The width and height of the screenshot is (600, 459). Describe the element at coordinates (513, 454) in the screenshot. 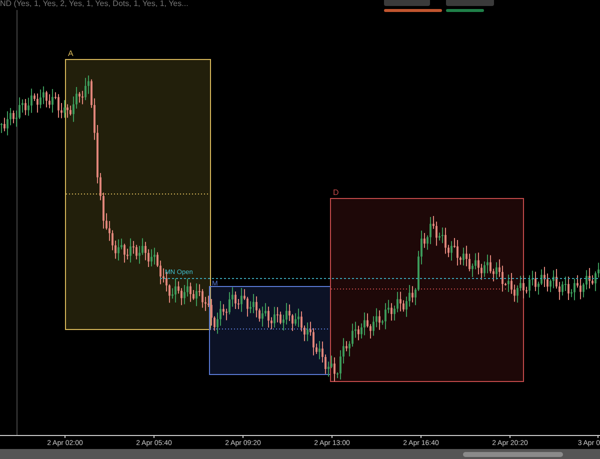

I see `scrollbar-thumb` at that location.